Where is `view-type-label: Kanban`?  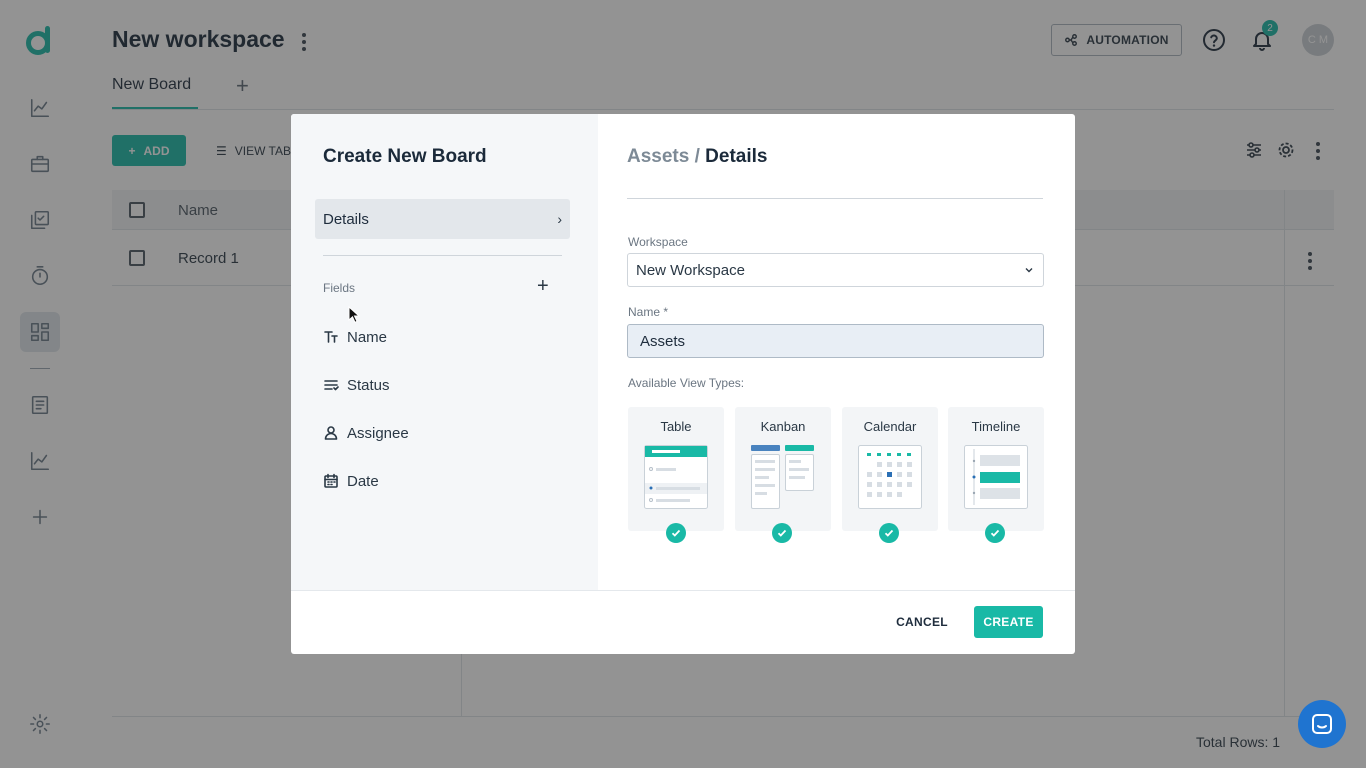
view-type-label: Kanban is located at coordinates (783, 426).